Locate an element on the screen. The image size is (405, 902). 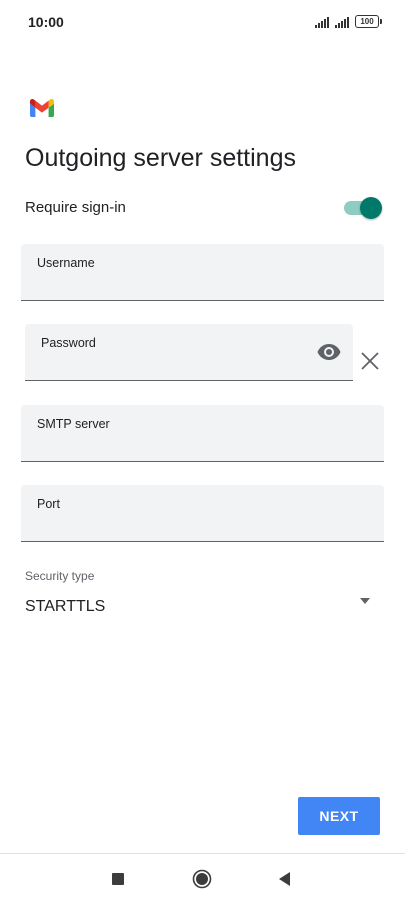
dropdown-arrow-icon is located at coordinates (365, 601).